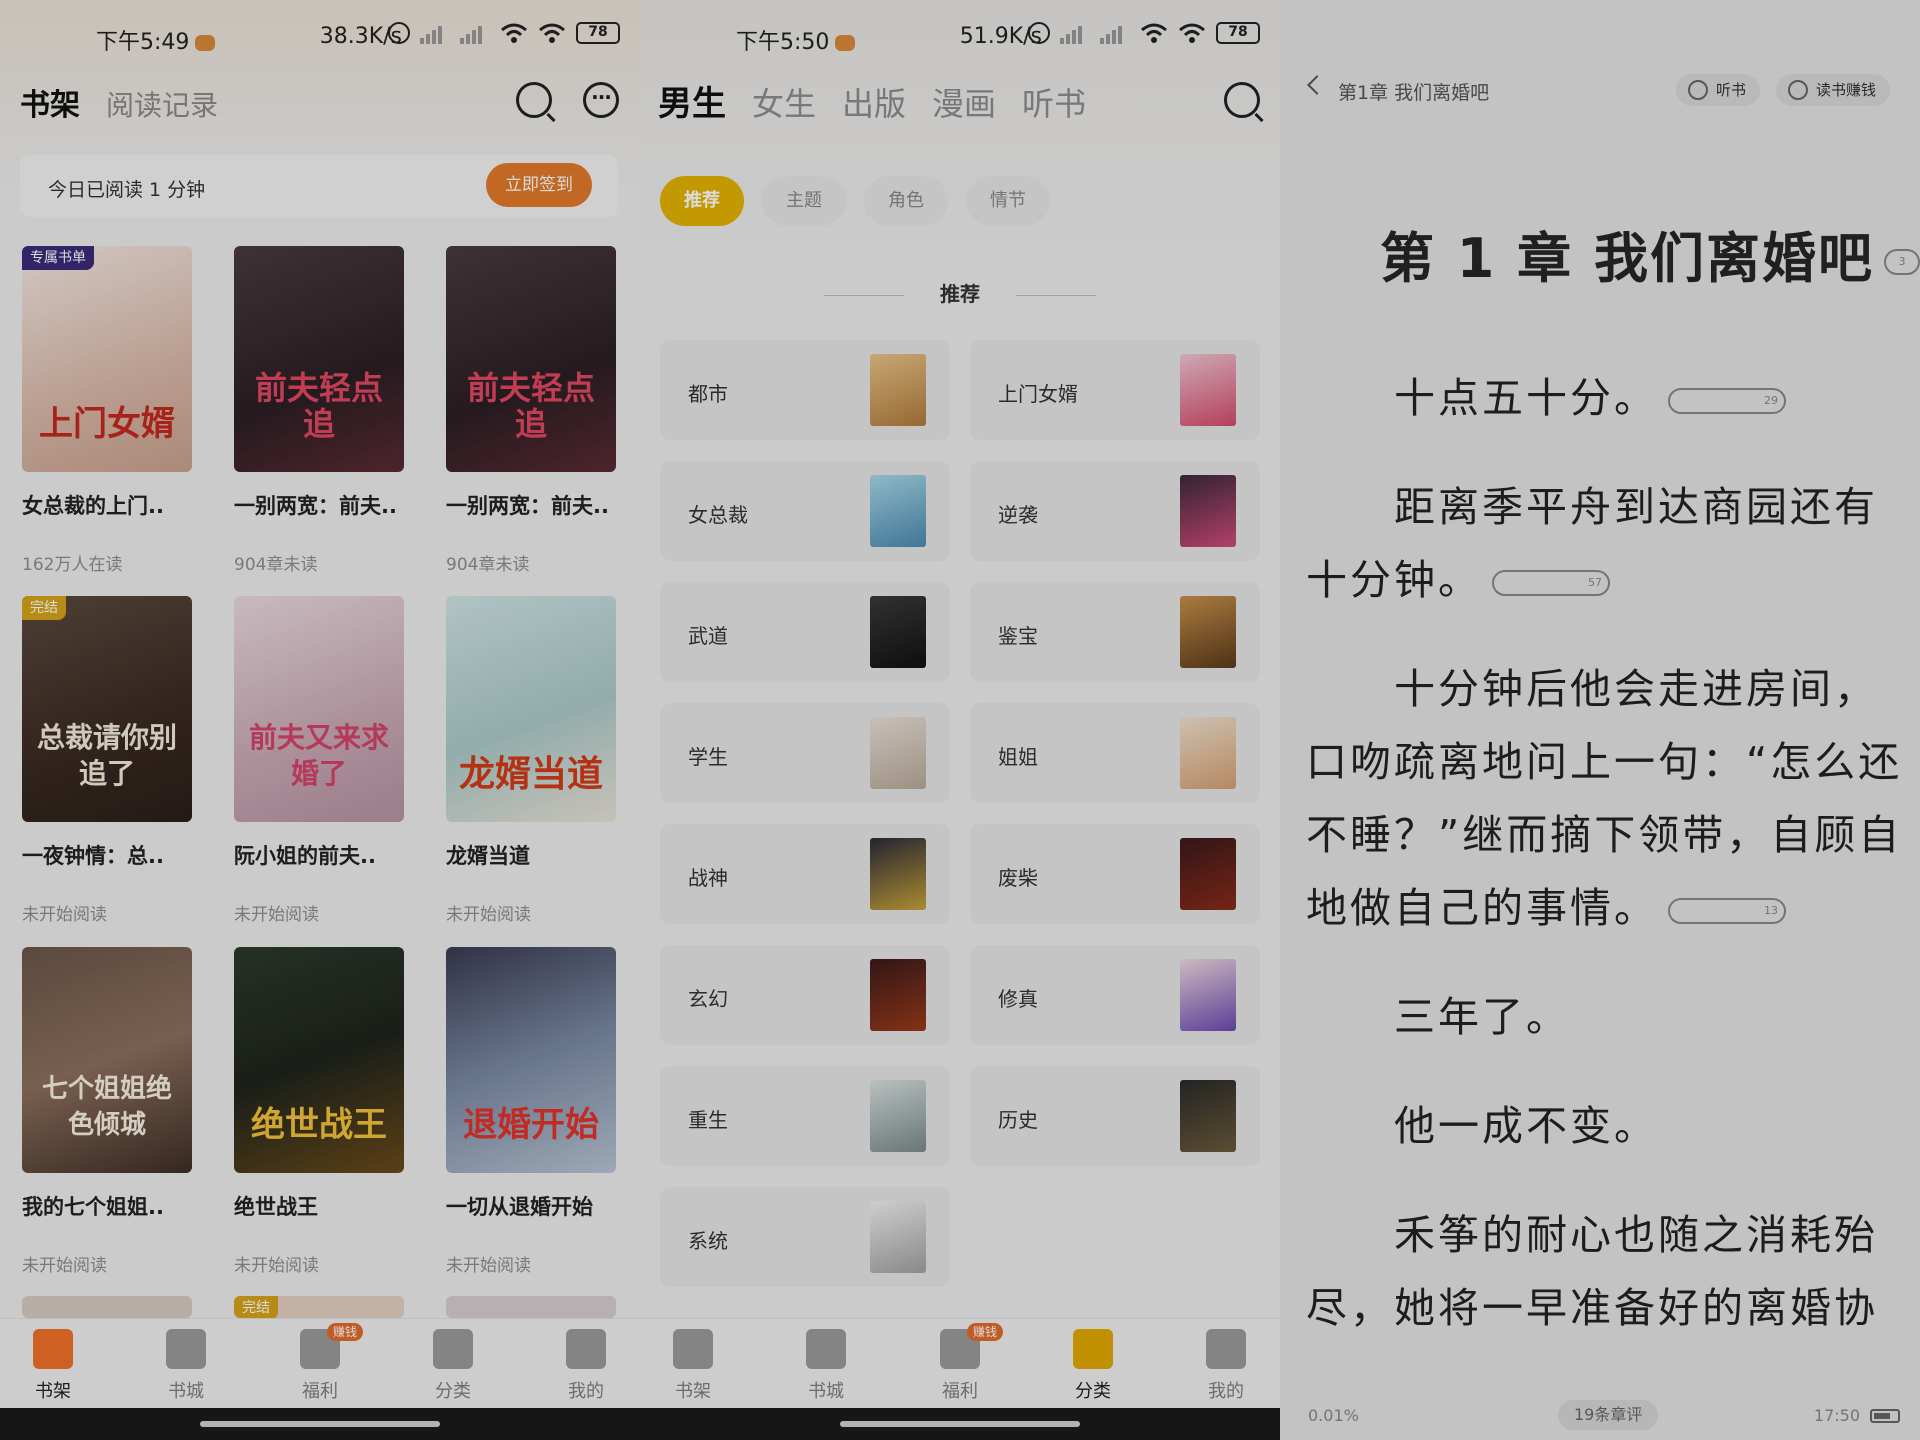 The width and height of the screenshot is (1920, 1440). Describe the element at coordinates (530, 774) in the screenshot. I see `cover-title: 龙婿当道` at that location.